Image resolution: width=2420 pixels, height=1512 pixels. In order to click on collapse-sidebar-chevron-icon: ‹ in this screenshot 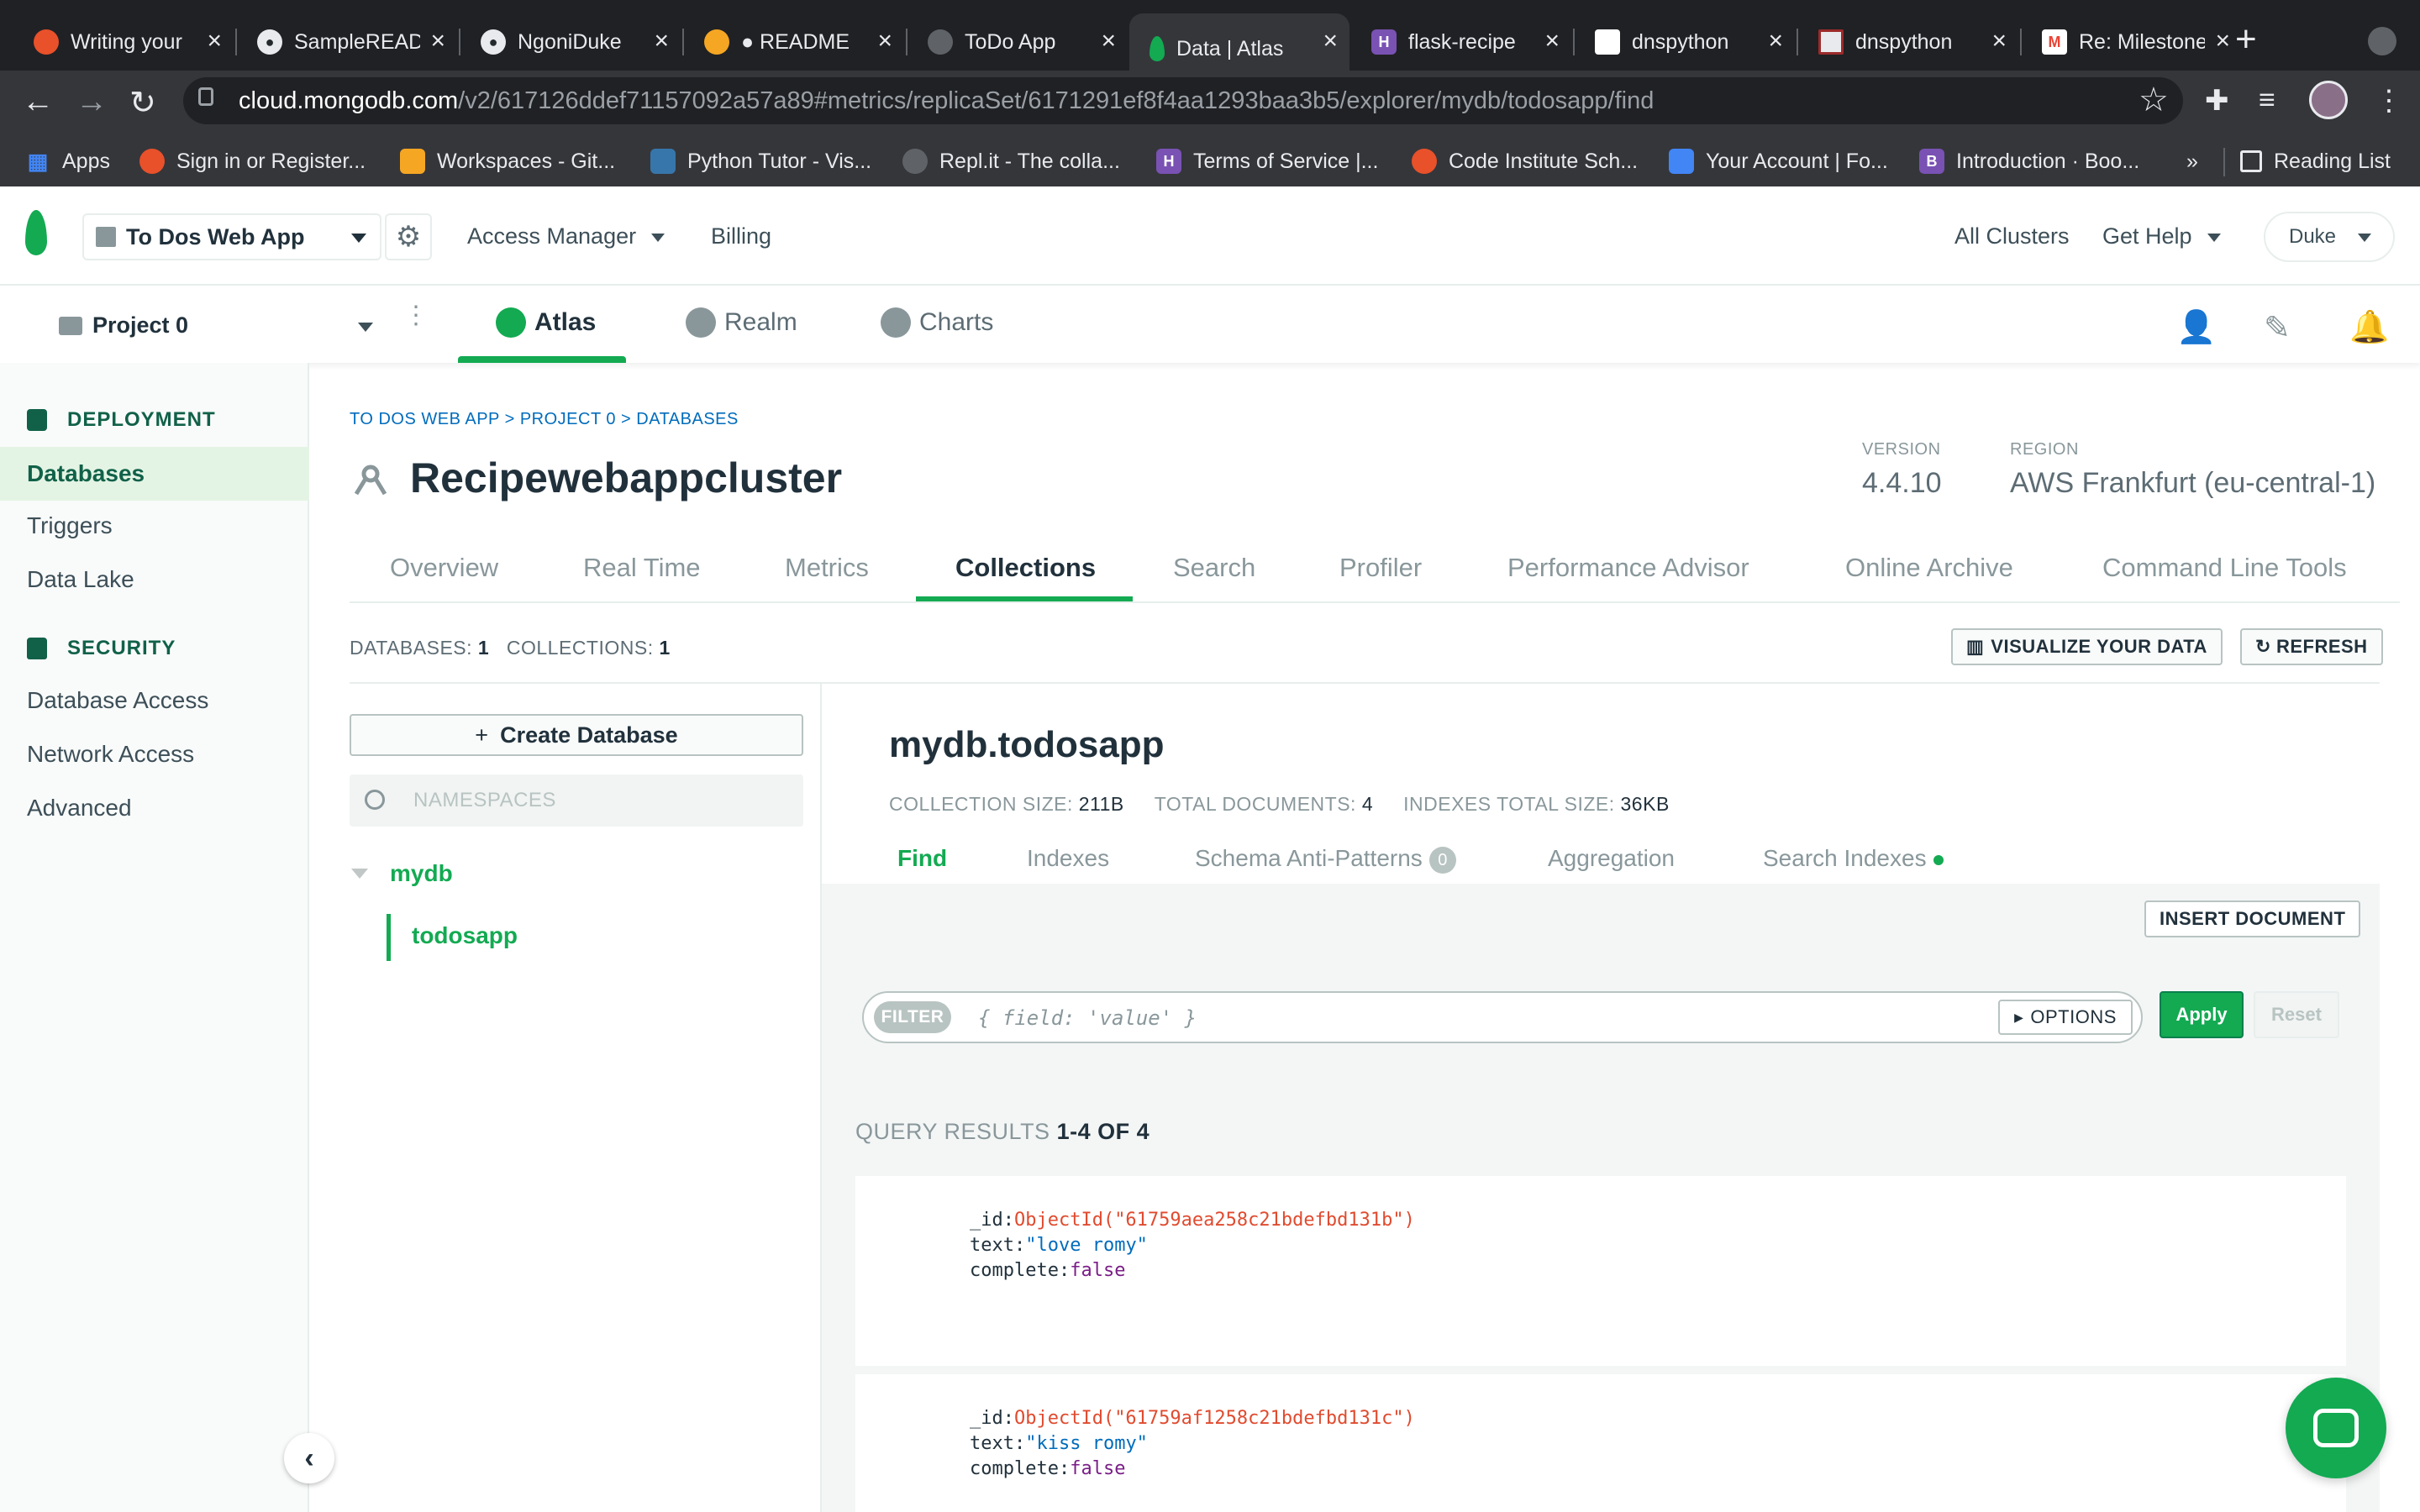, I will do `click(309, 1458)`.